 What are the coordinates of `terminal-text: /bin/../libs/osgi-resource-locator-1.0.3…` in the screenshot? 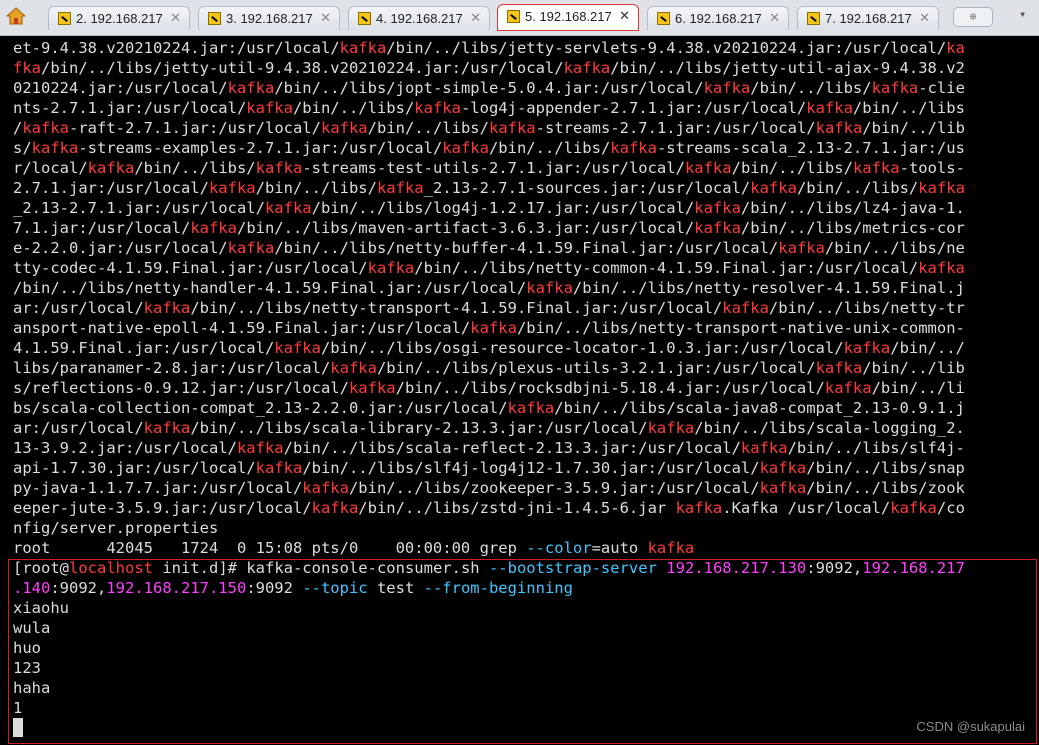 It's located at (582, 348).